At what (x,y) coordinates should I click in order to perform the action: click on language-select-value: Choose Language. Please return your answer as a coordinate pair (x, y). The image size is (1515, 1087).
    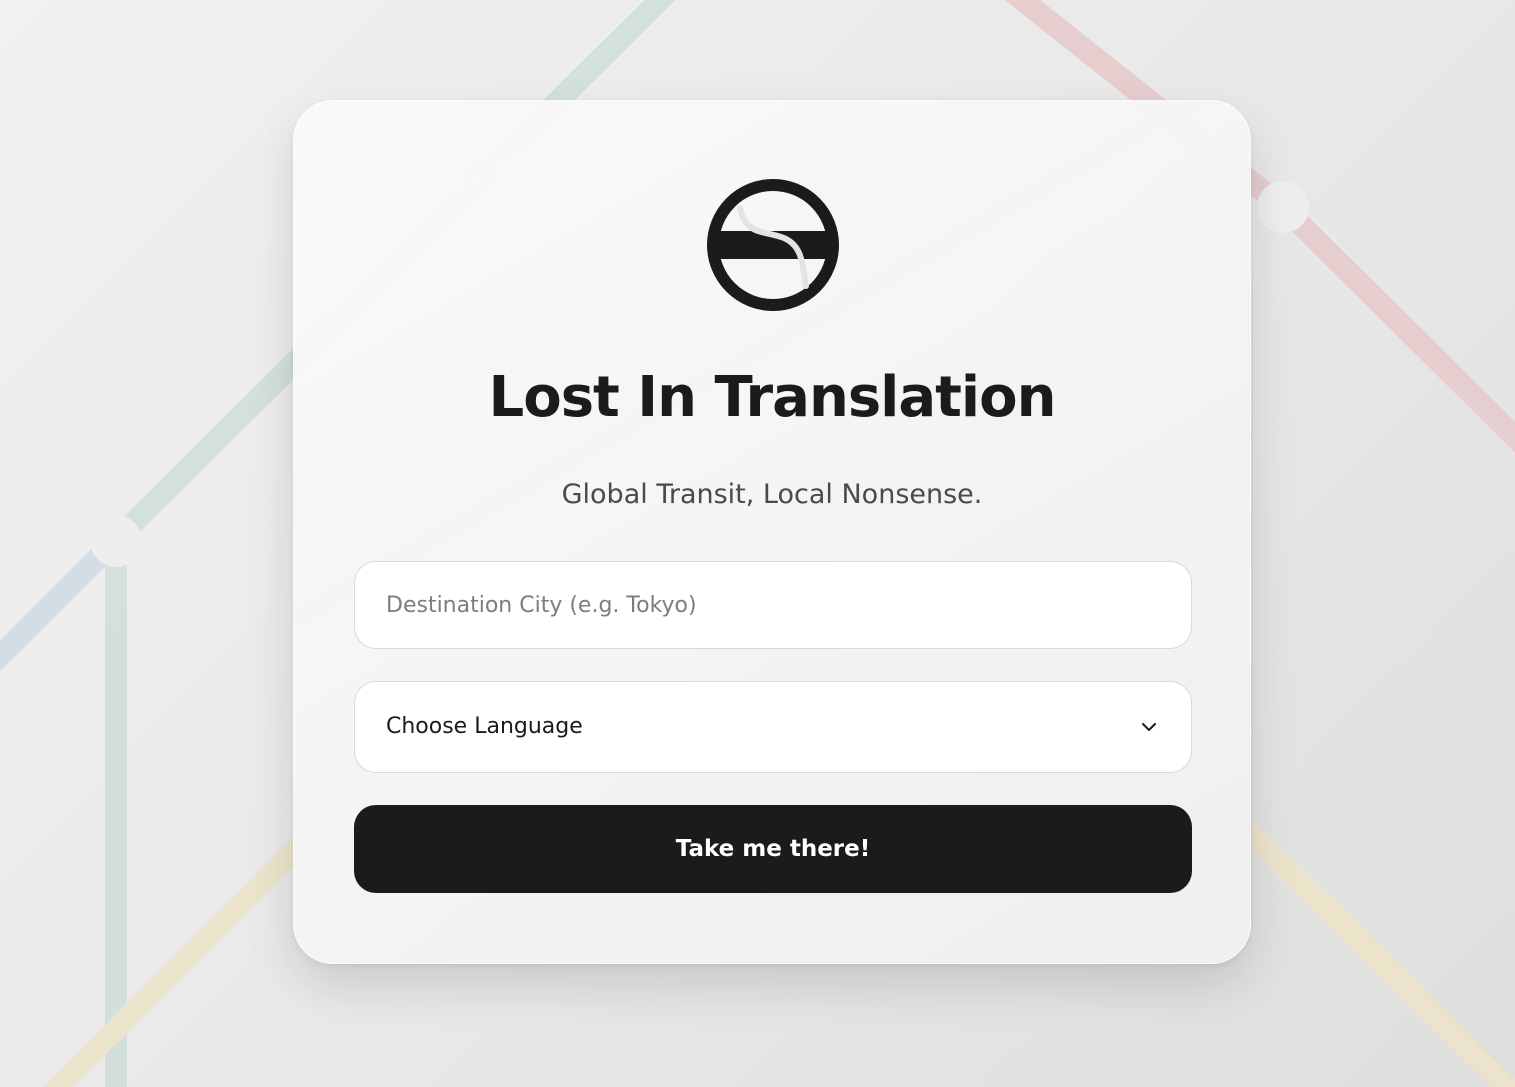
    Looking at the image, I should click on (484, 726).